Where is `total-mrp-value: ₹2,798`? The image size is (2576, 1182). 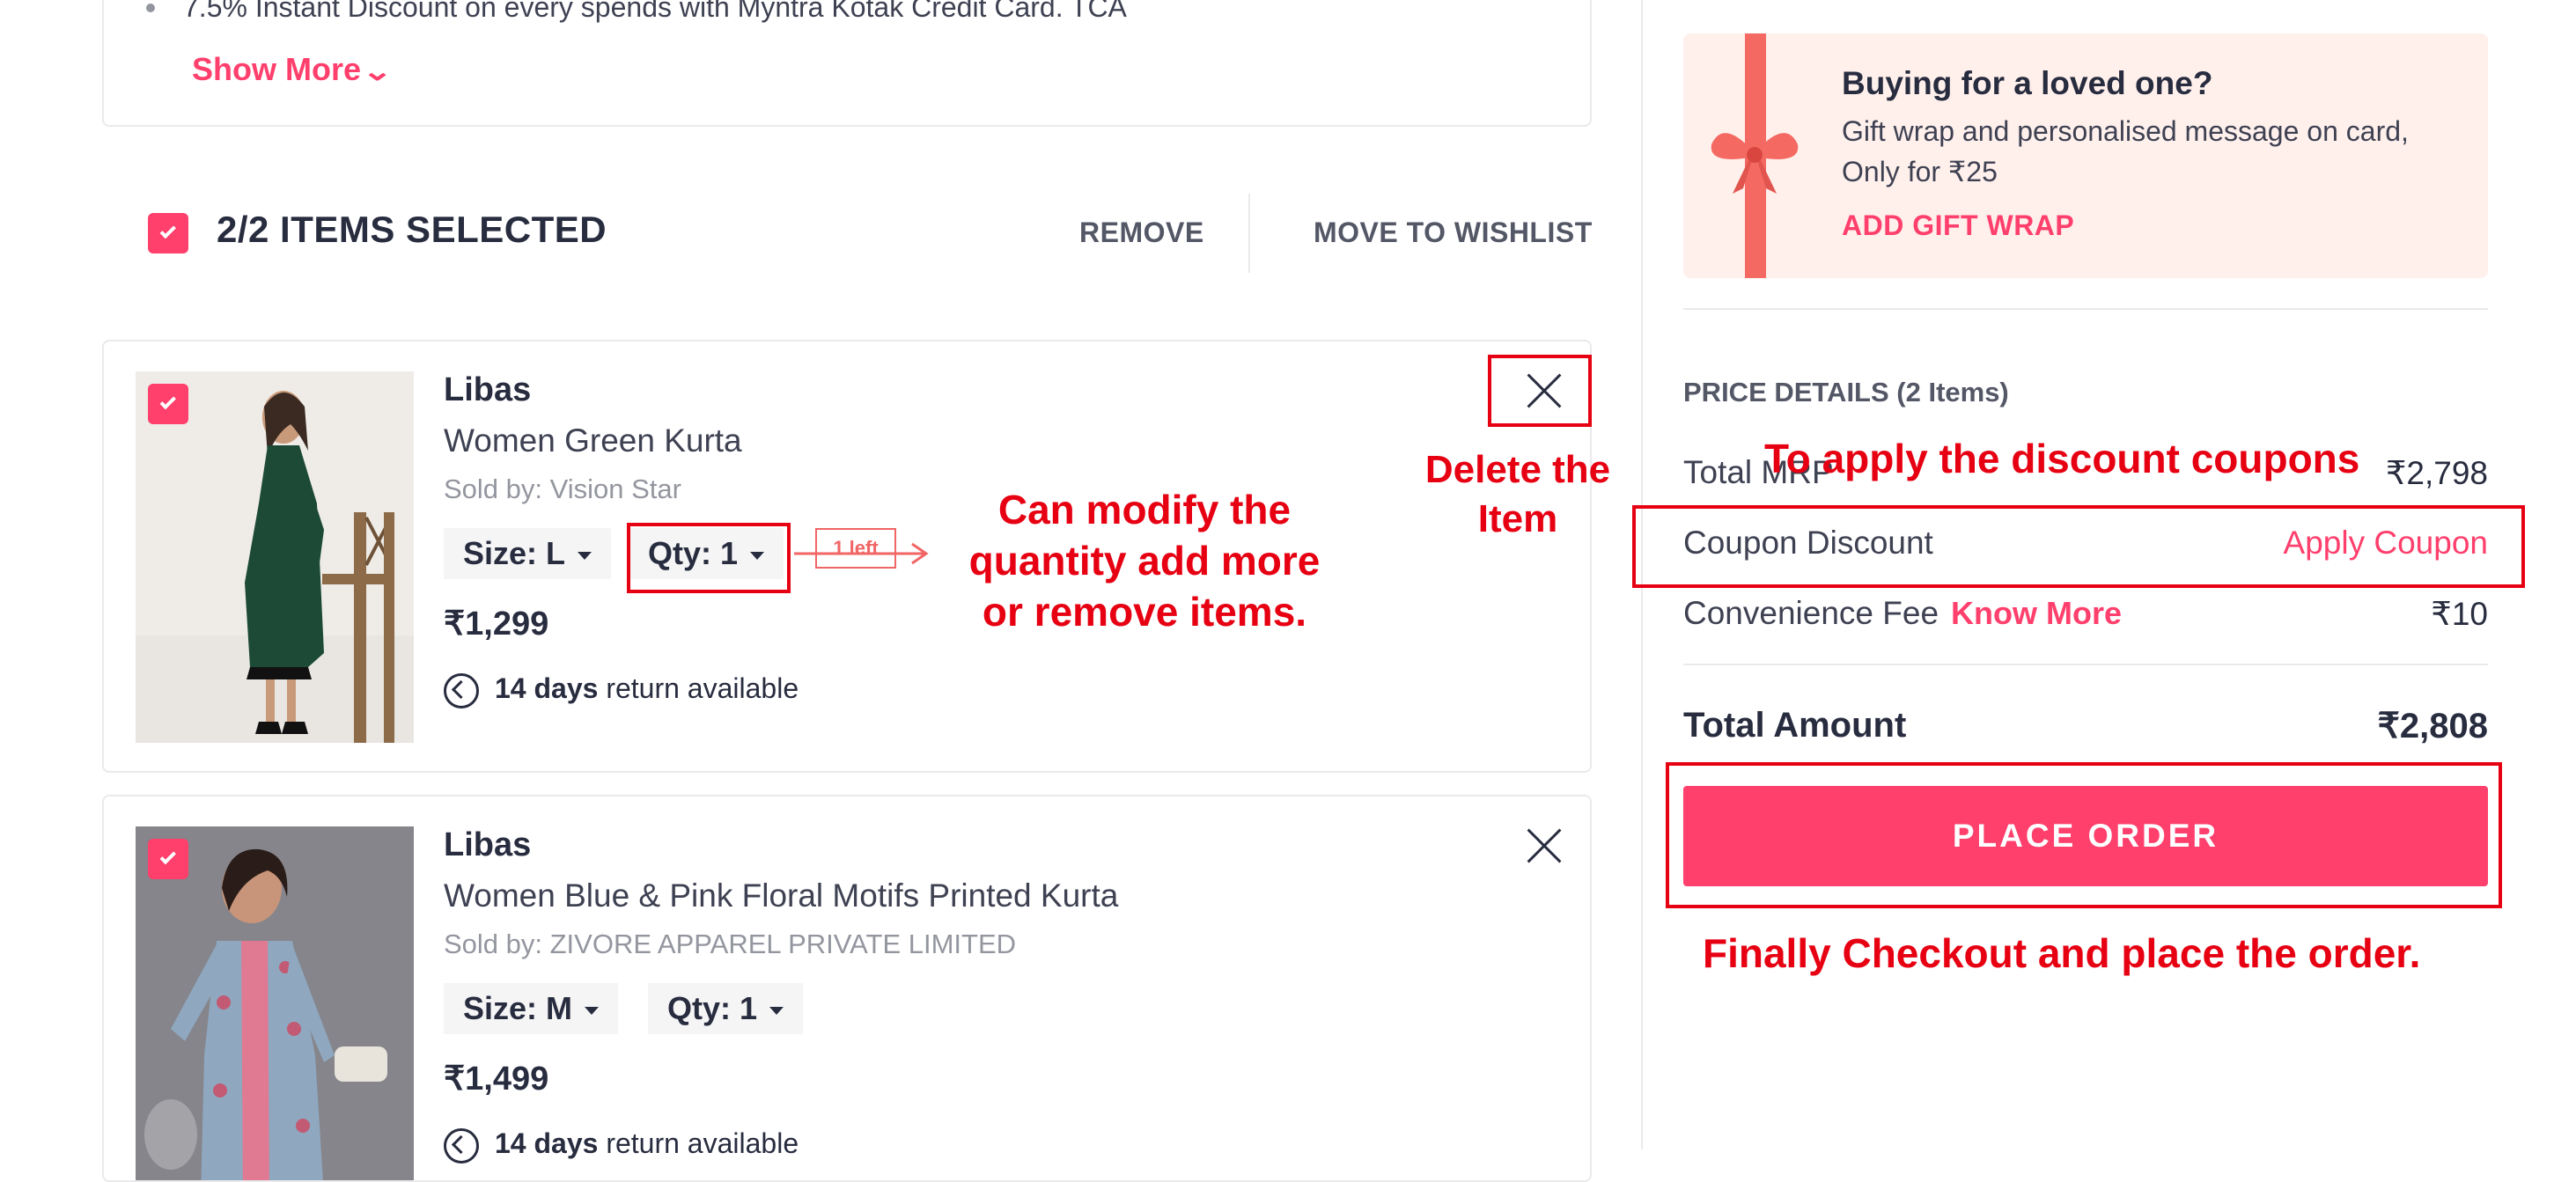 total-mrp-value: ₹2,798 is located at coordinates (2436, 473).